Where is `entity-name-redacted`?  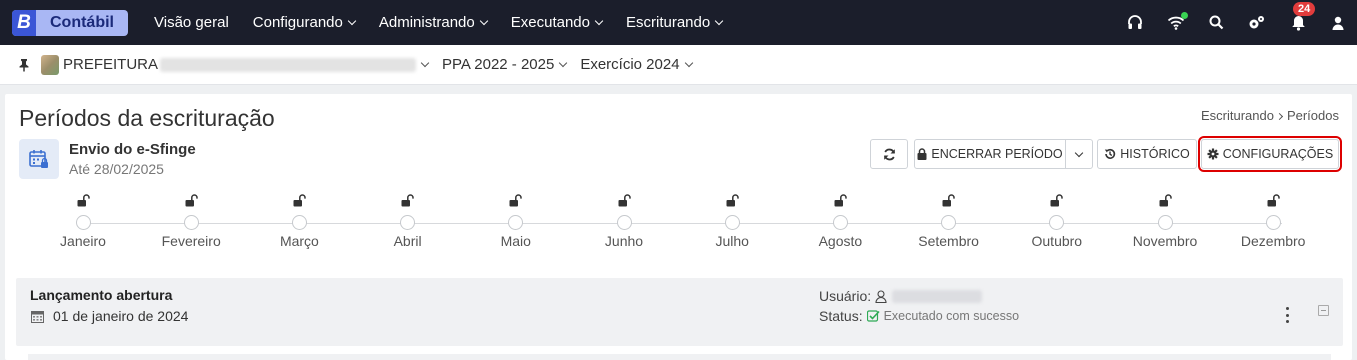
entity-name-redacted is located at coordinates (288, 64).